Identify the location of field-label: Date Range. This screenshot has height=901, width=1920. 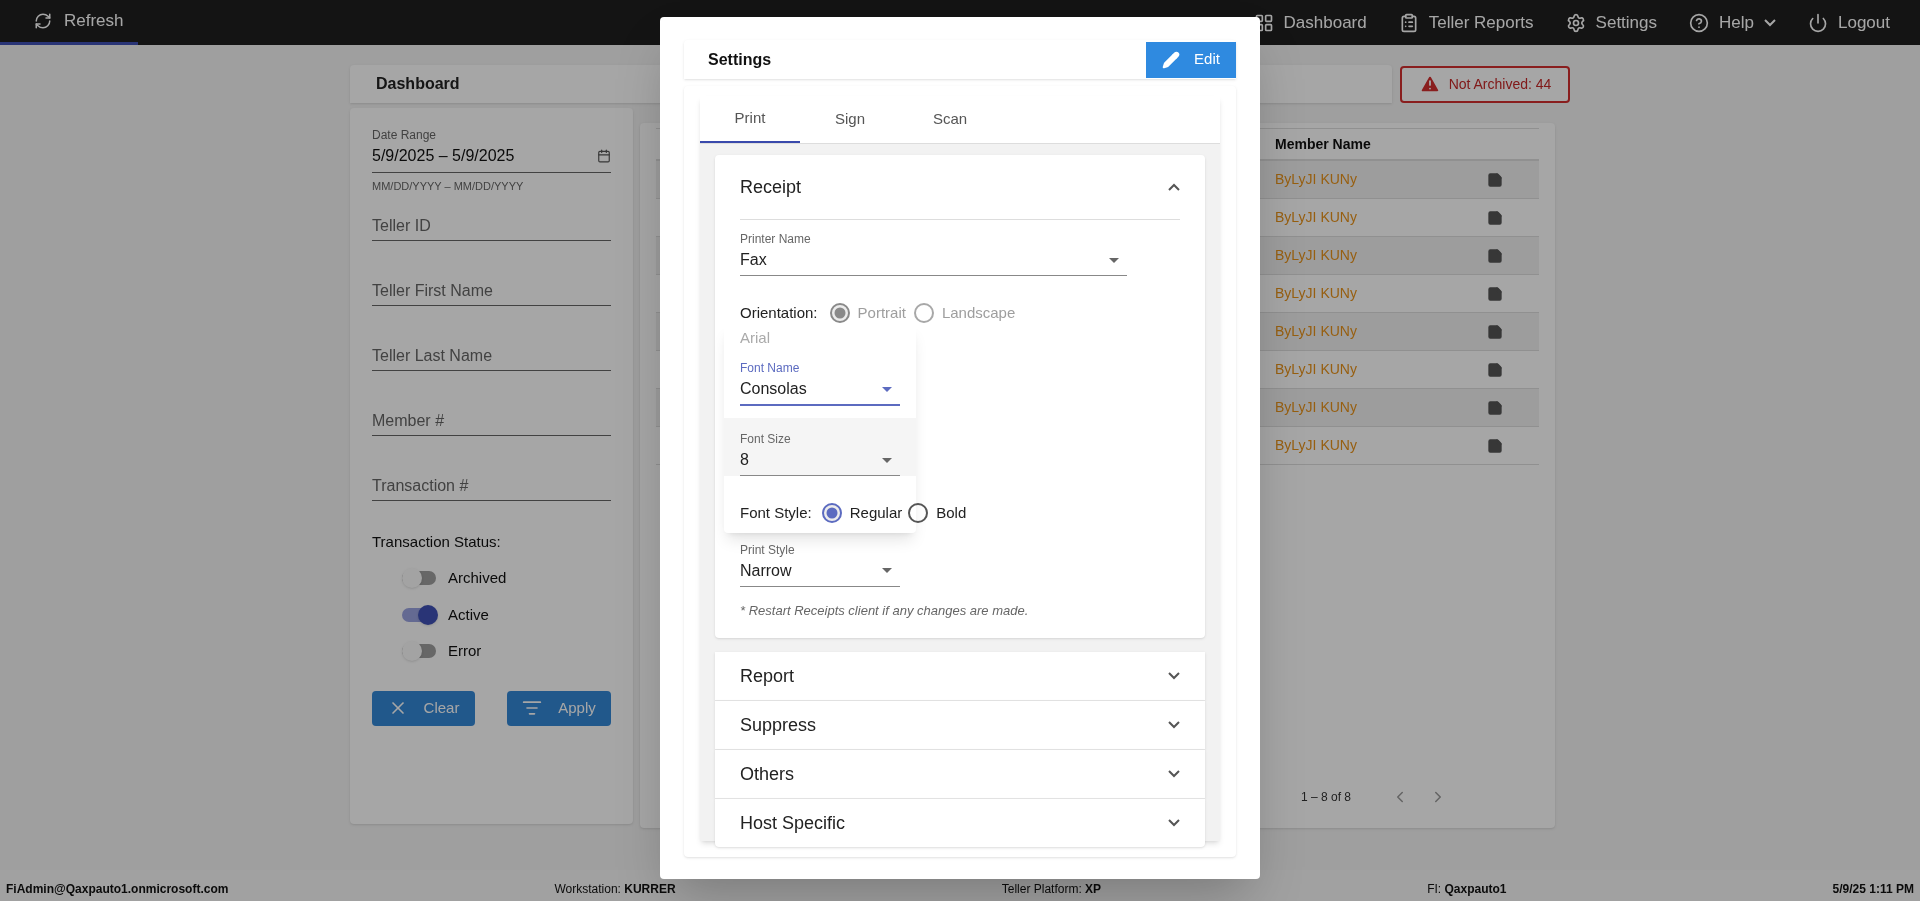
(405, 135).